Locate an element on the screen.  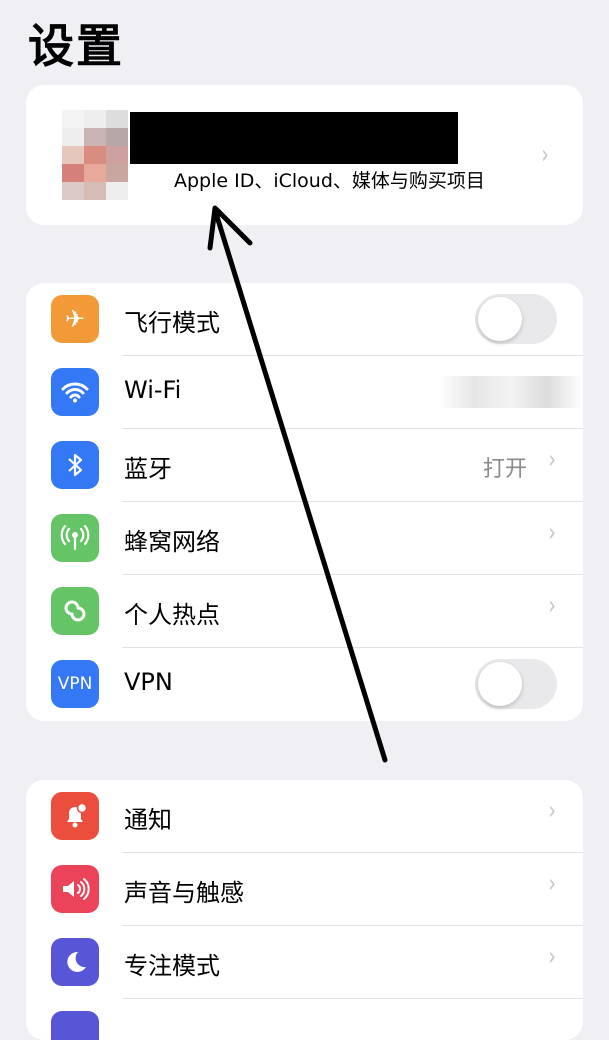
row-label: 蓝牙 is located at coordinates (148, 469).